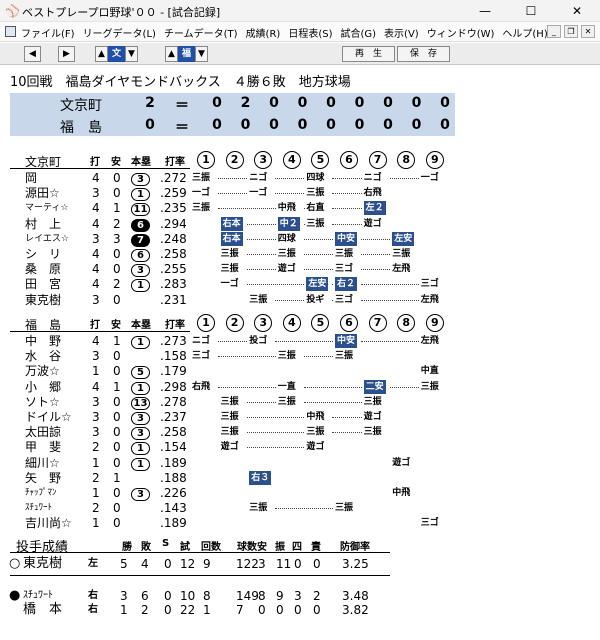 This screenshot has height=640, width=600. I want to click on mdi-close-button: ✕, so click(588, 31).